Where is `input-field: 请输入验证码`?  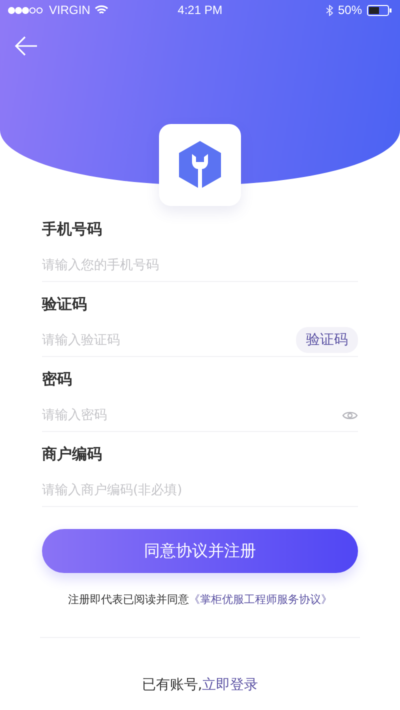
input-field: 请输入验证码 is located at coordinates (169, 340).